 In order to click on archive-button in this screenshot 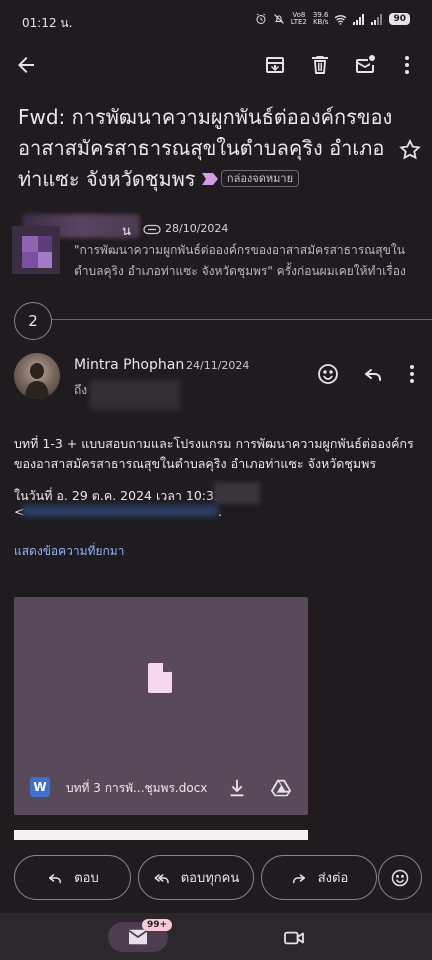, I will do `click(275, 65)`.